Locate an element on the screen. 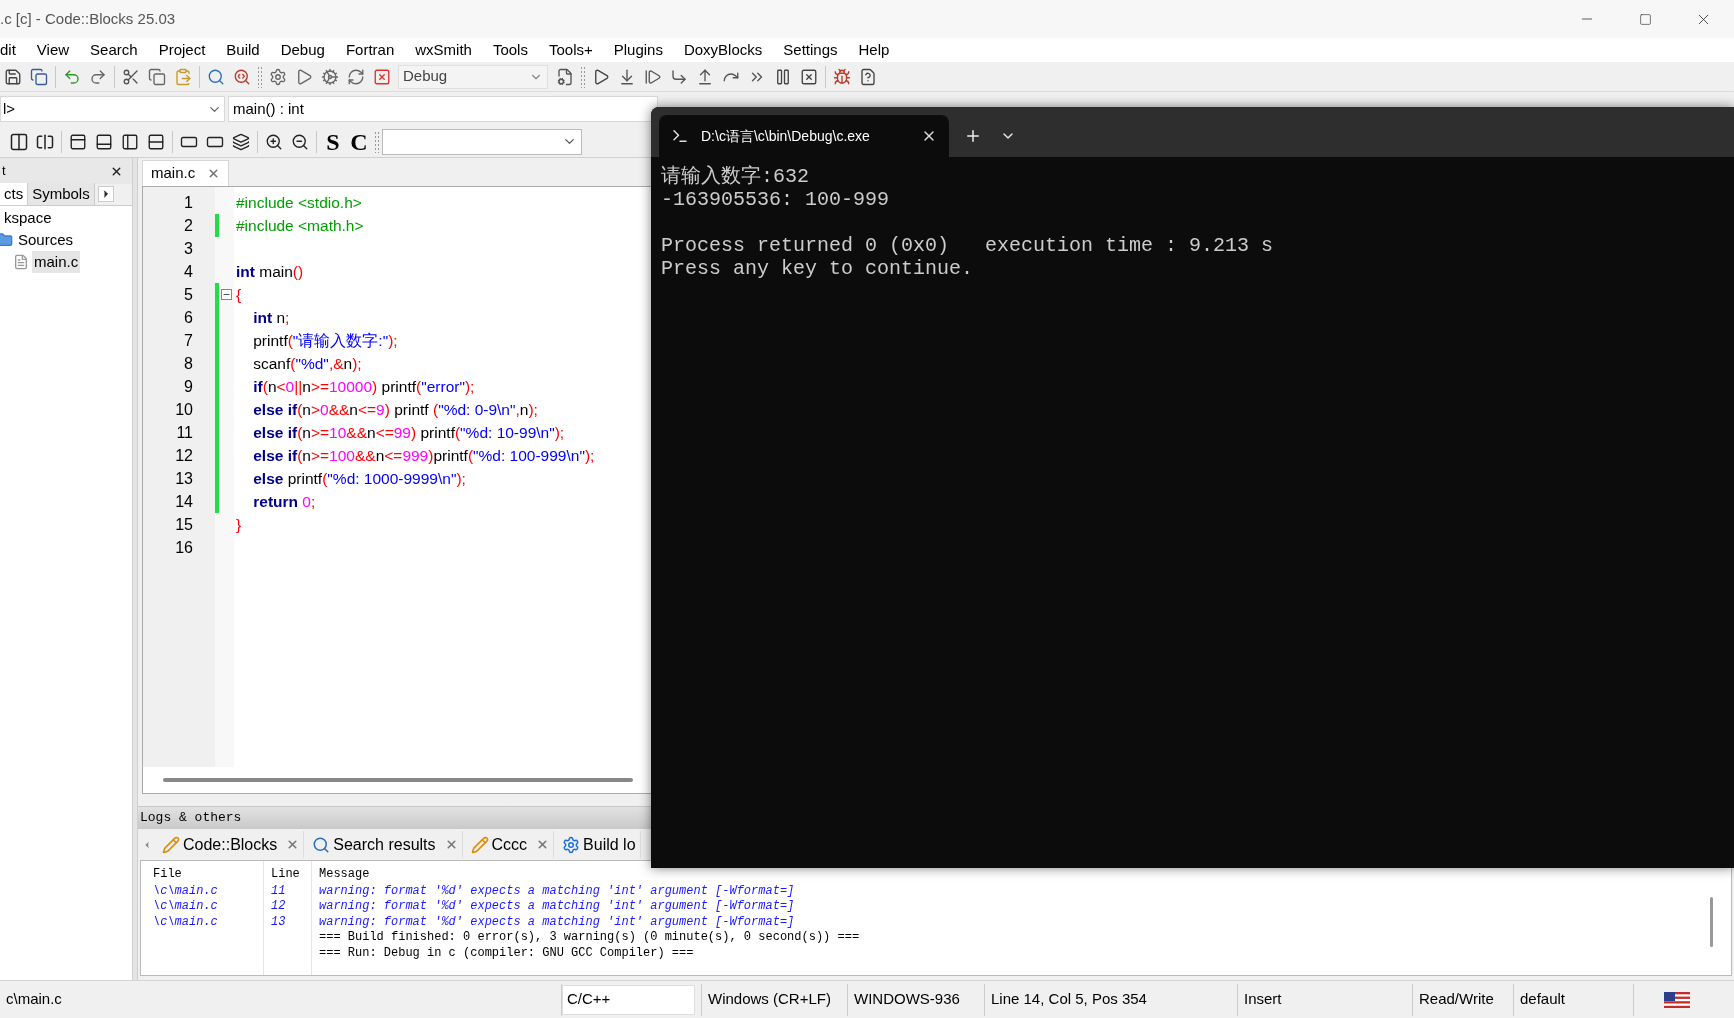  column-header: Line is located at coordinates (291, 874).